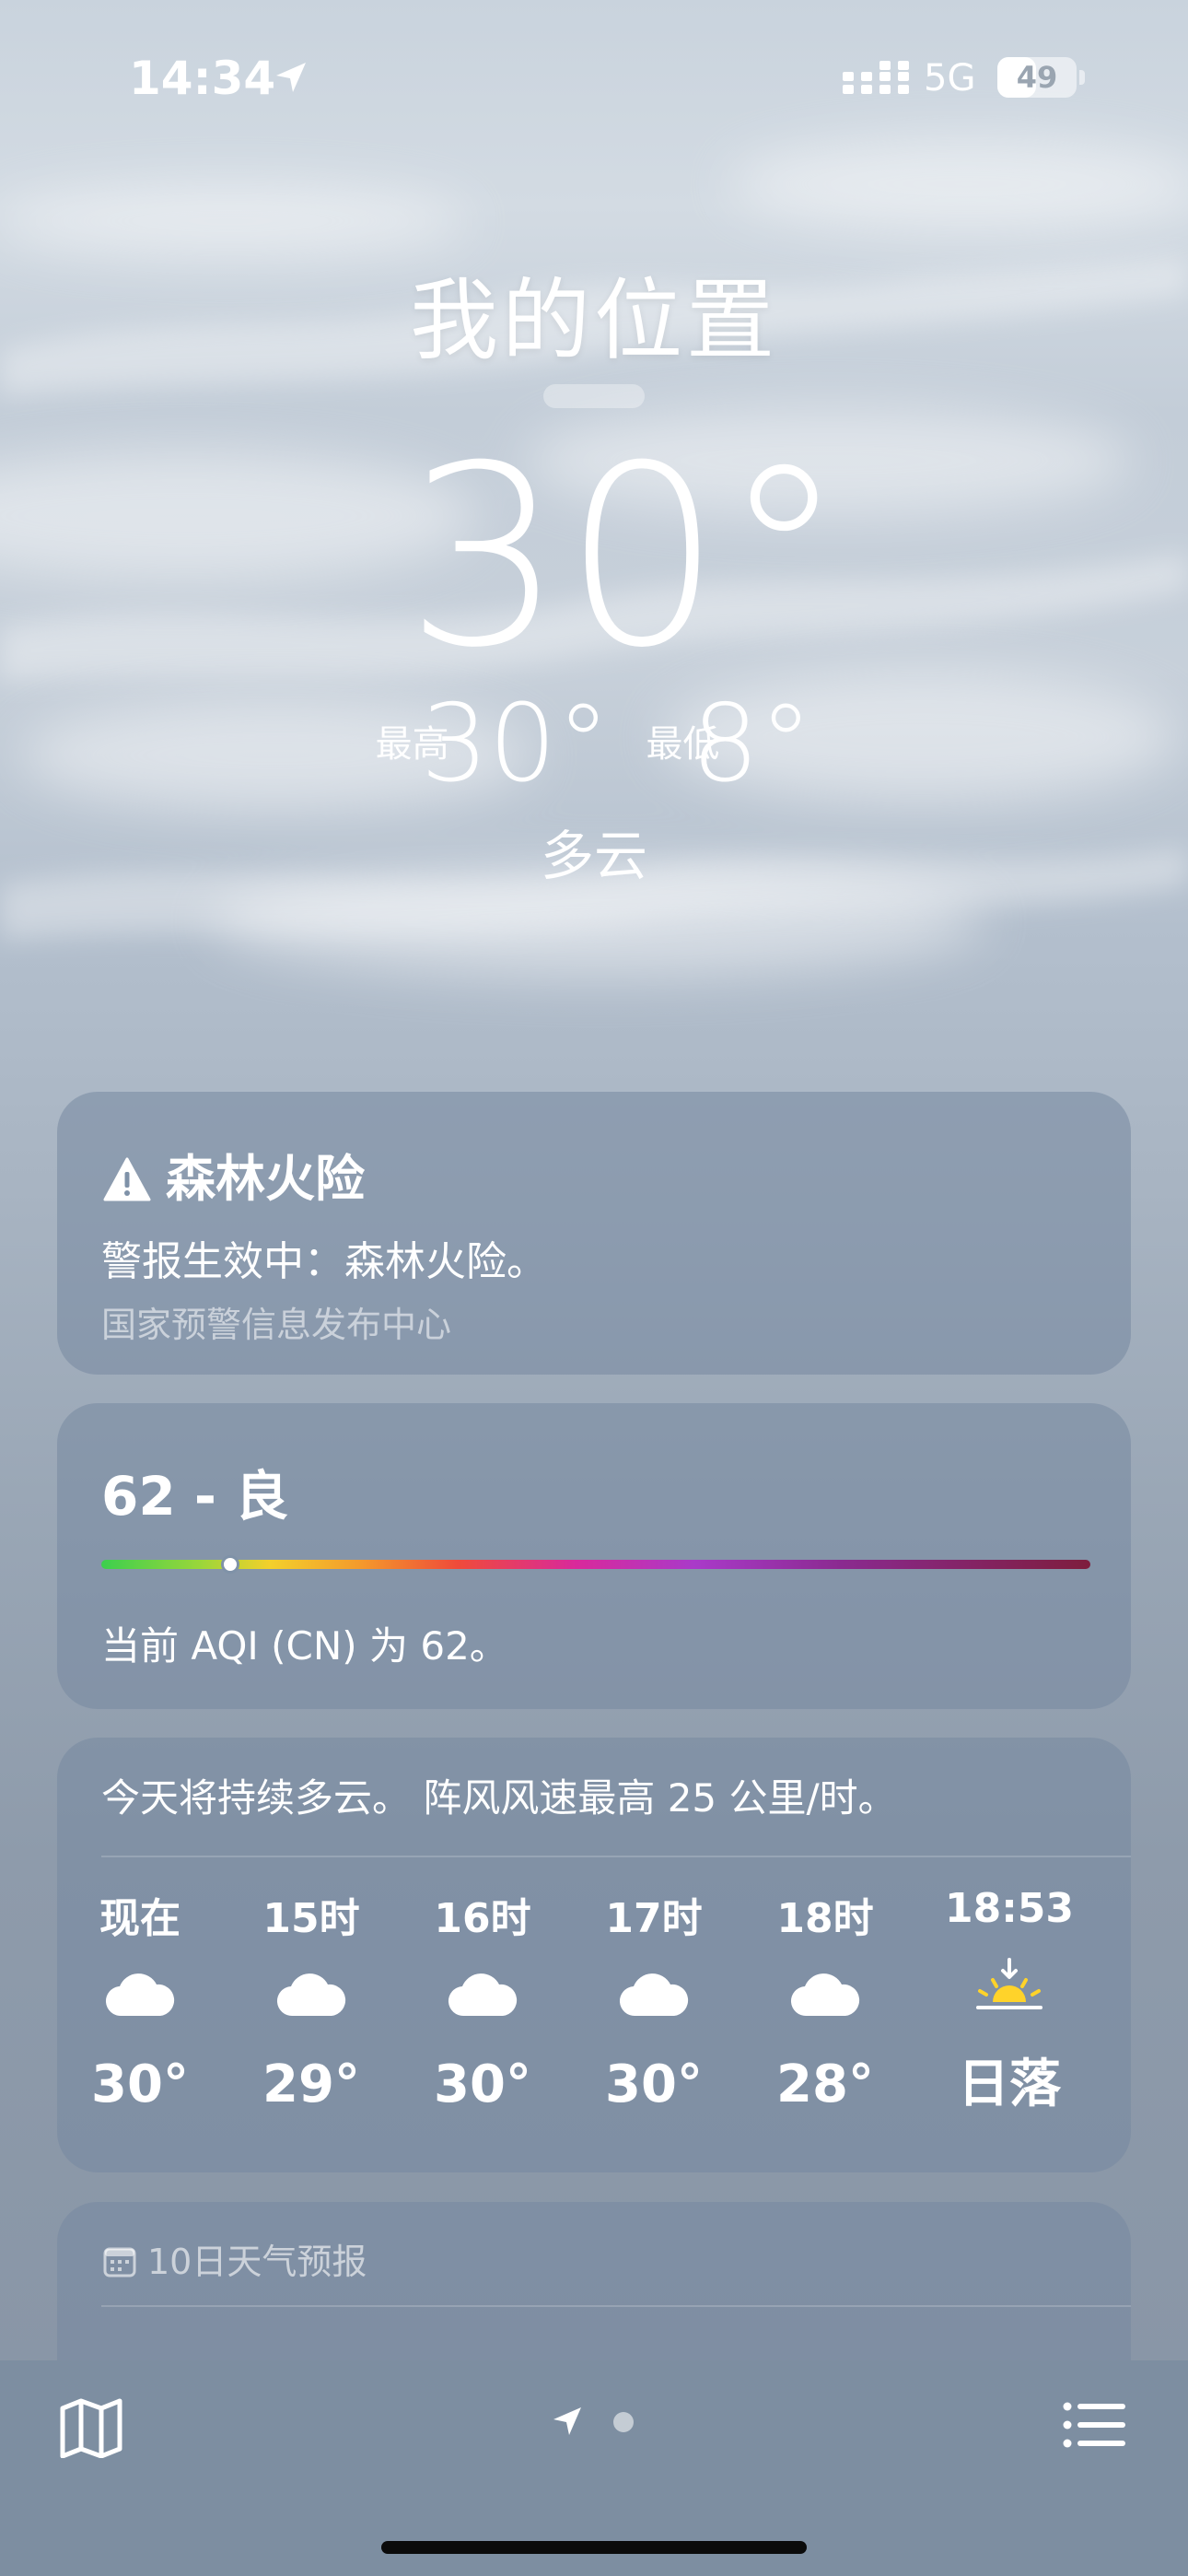 This screenshot has height=2576, width=1188. Describe the element at coordinates (119, 2262) in the screenshot. I see `calendar-icon` at that location.